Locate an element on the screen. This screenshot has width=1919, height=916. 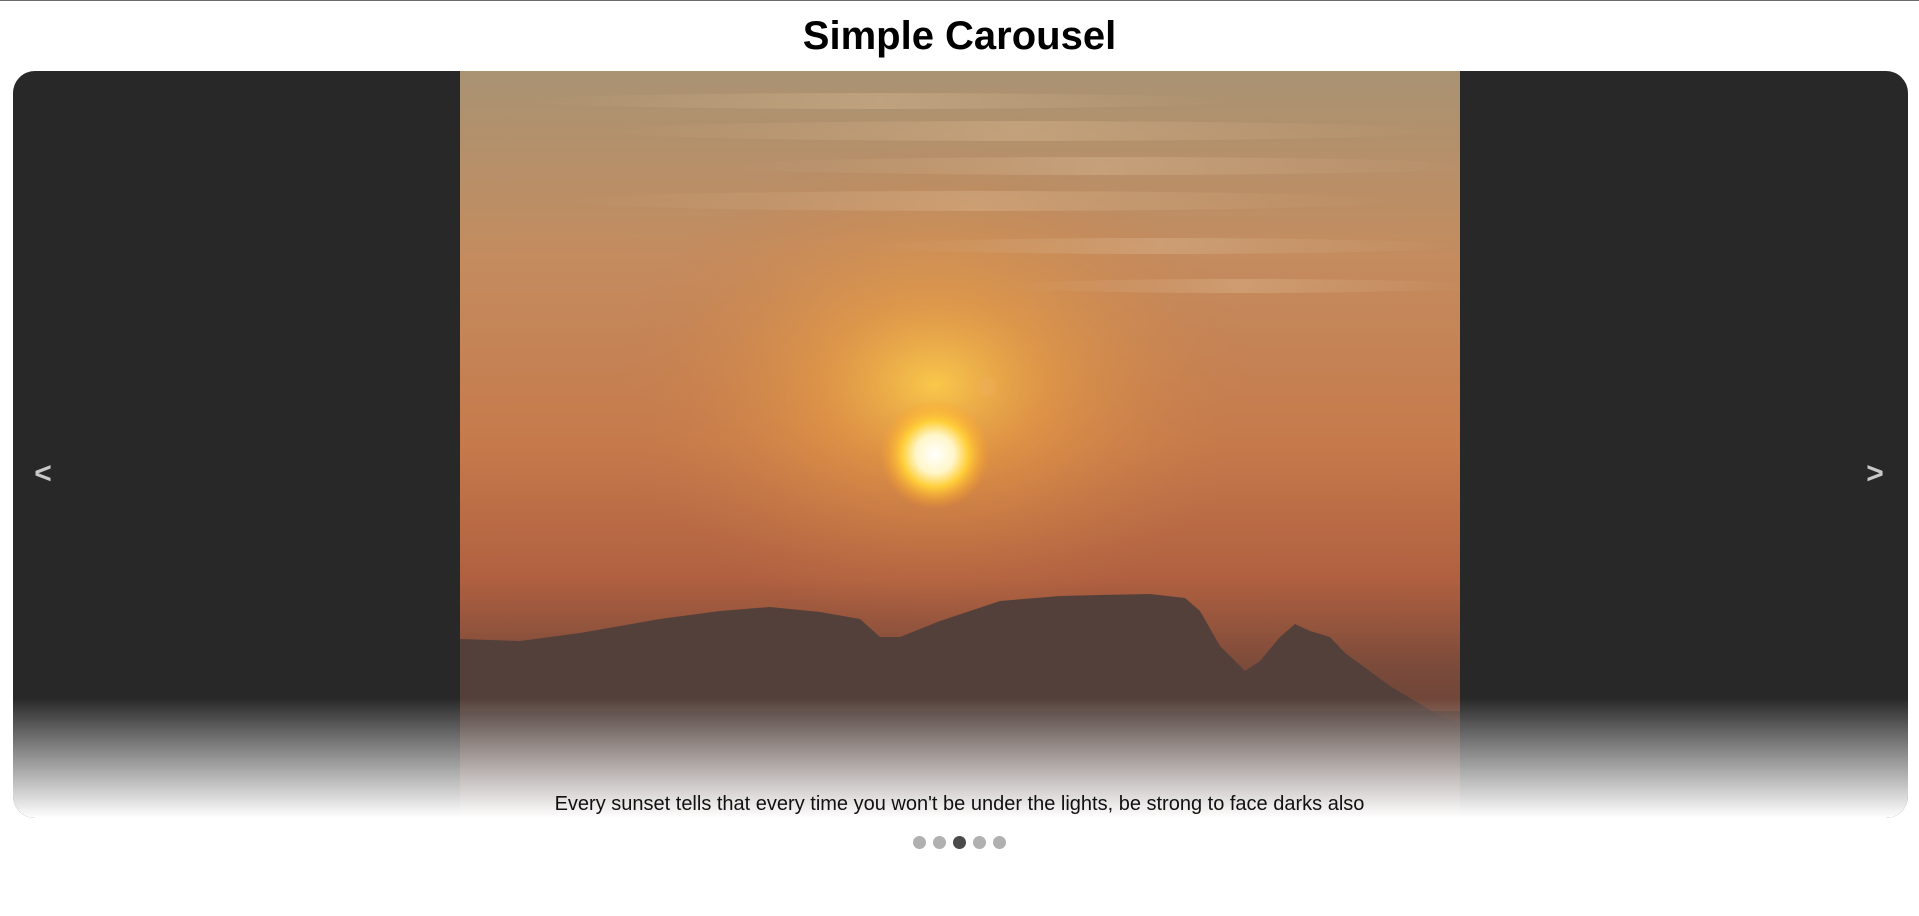
previous-slide-button: < is located at coordinates (43, 474).